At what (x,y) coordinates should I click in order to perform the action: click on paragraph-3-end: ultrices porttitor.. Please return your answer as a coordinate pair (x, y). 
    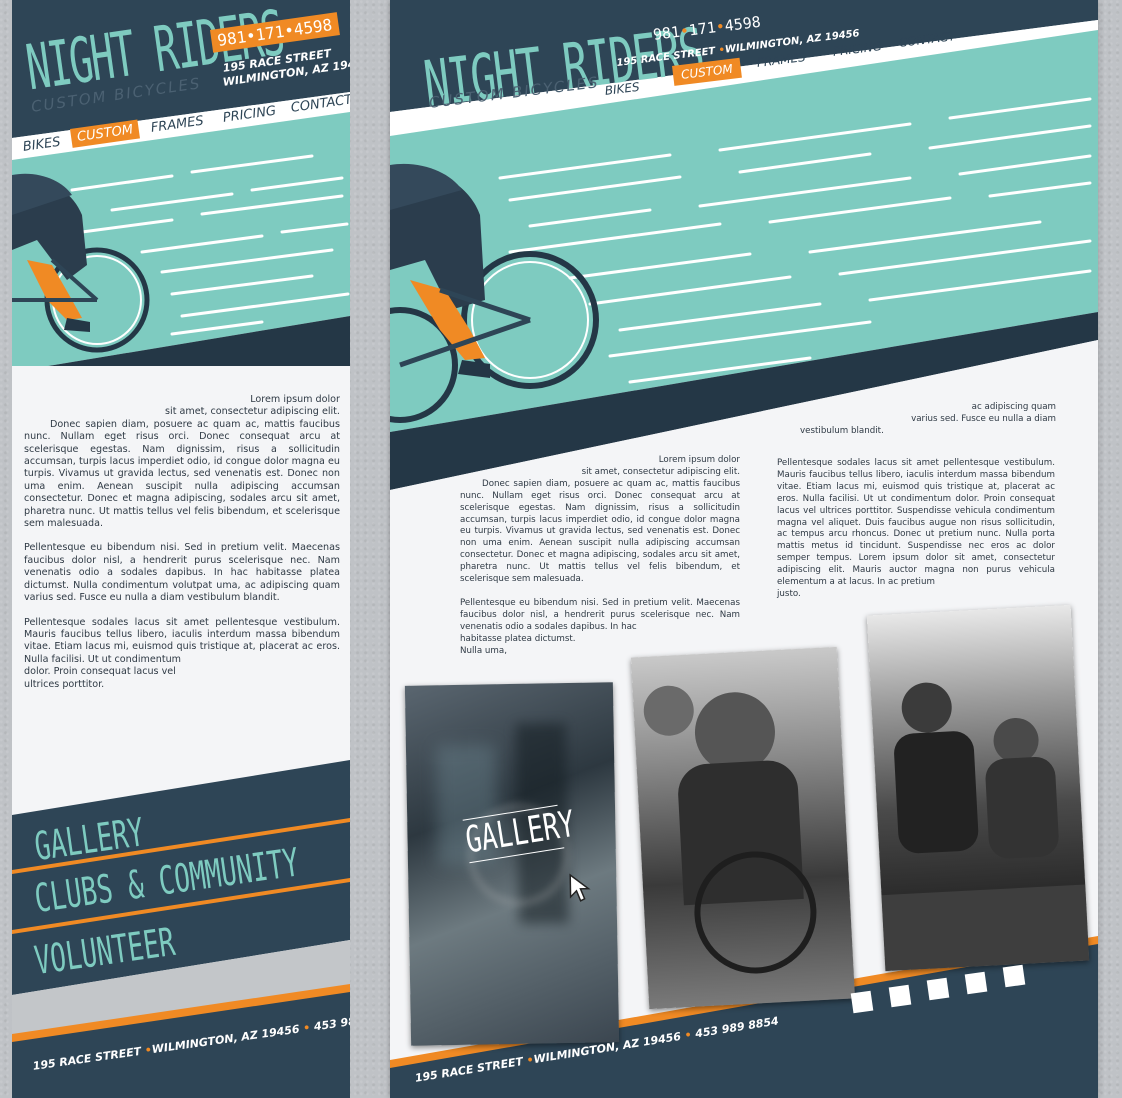
    Looking at the image, I should click on (64, 684).